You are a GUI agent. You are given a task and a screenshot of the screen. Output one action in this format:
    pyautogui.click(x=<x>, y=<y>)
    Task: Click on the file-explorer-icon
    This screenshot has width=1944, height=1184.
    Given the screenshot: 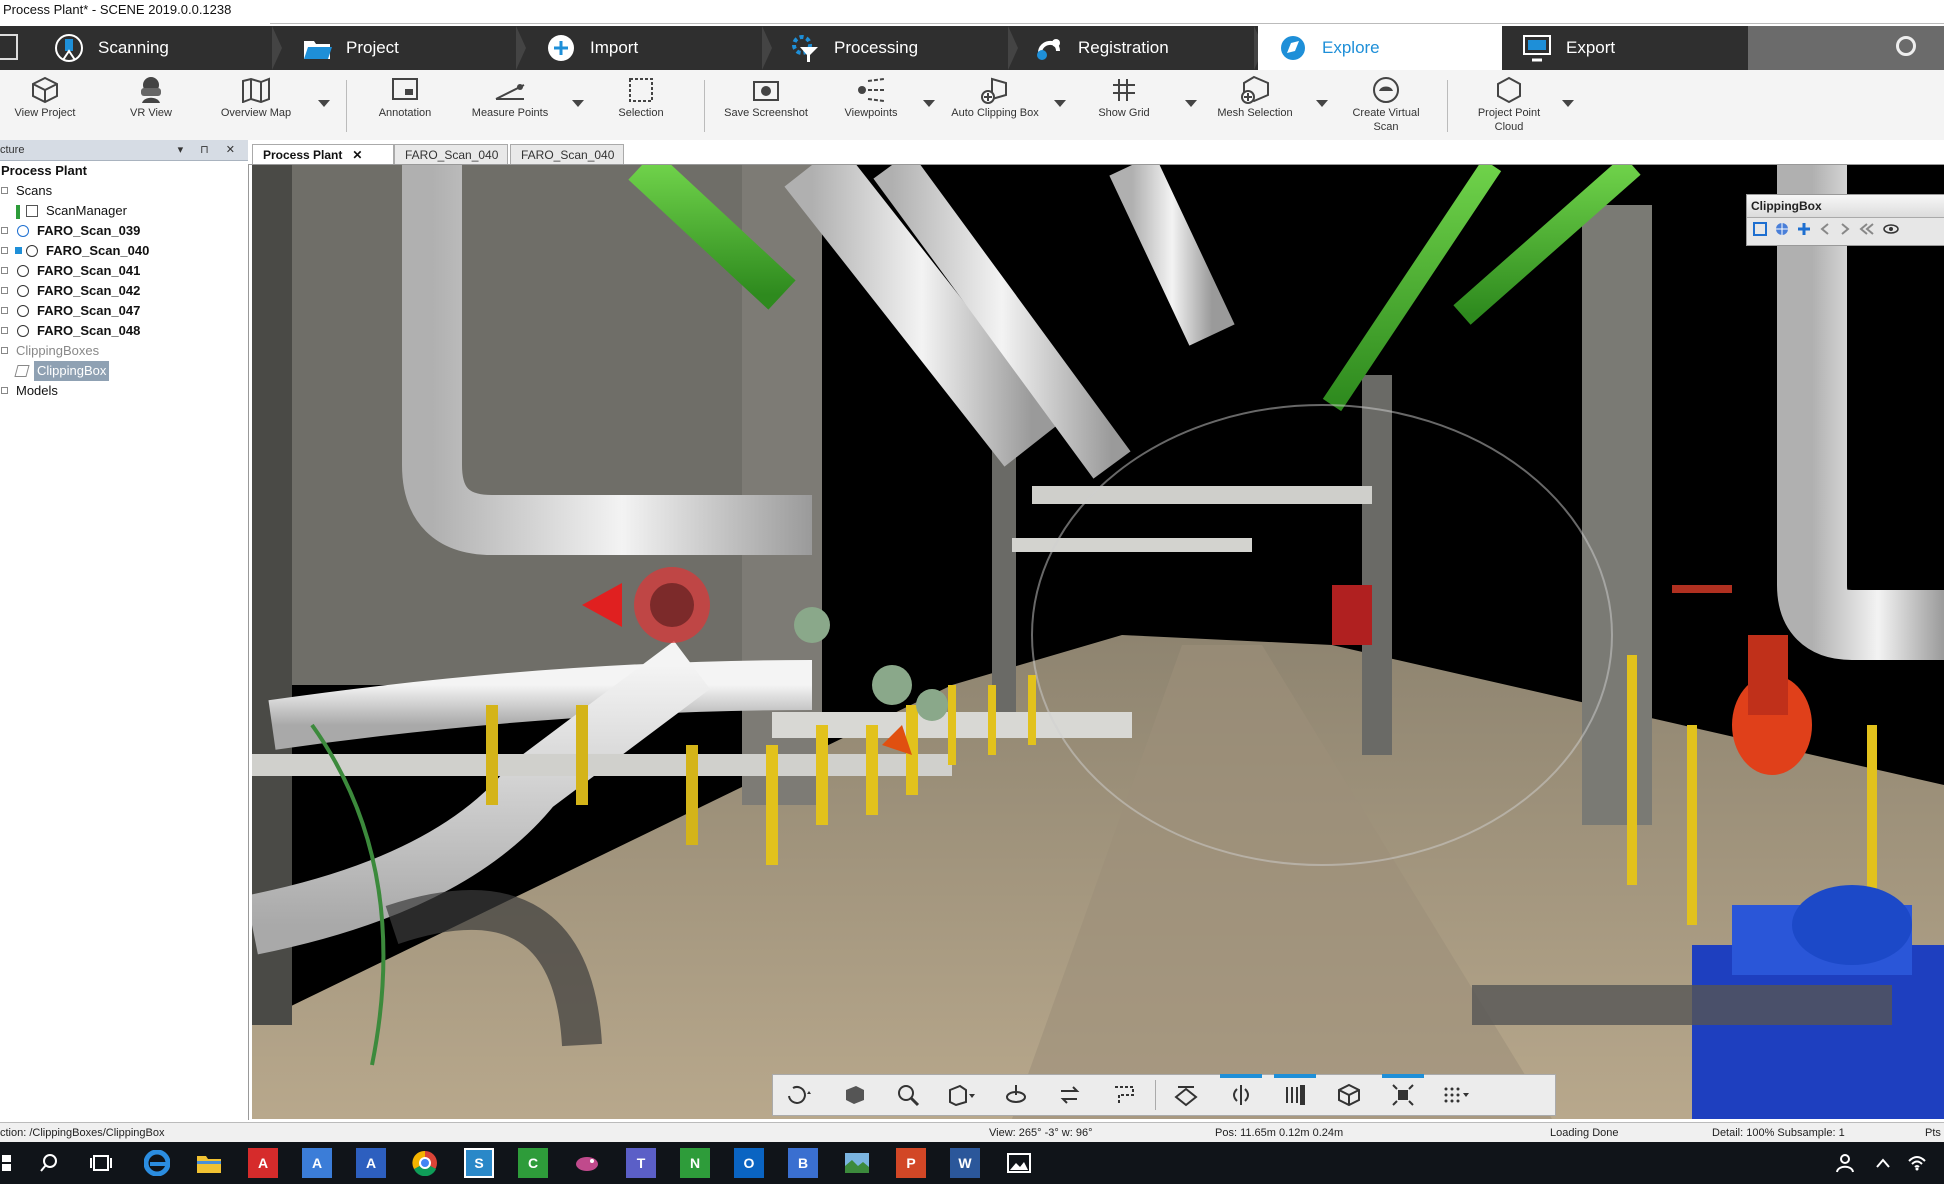 What is the action you would take?
    pyautogui.click(x=209, y=1163)
    